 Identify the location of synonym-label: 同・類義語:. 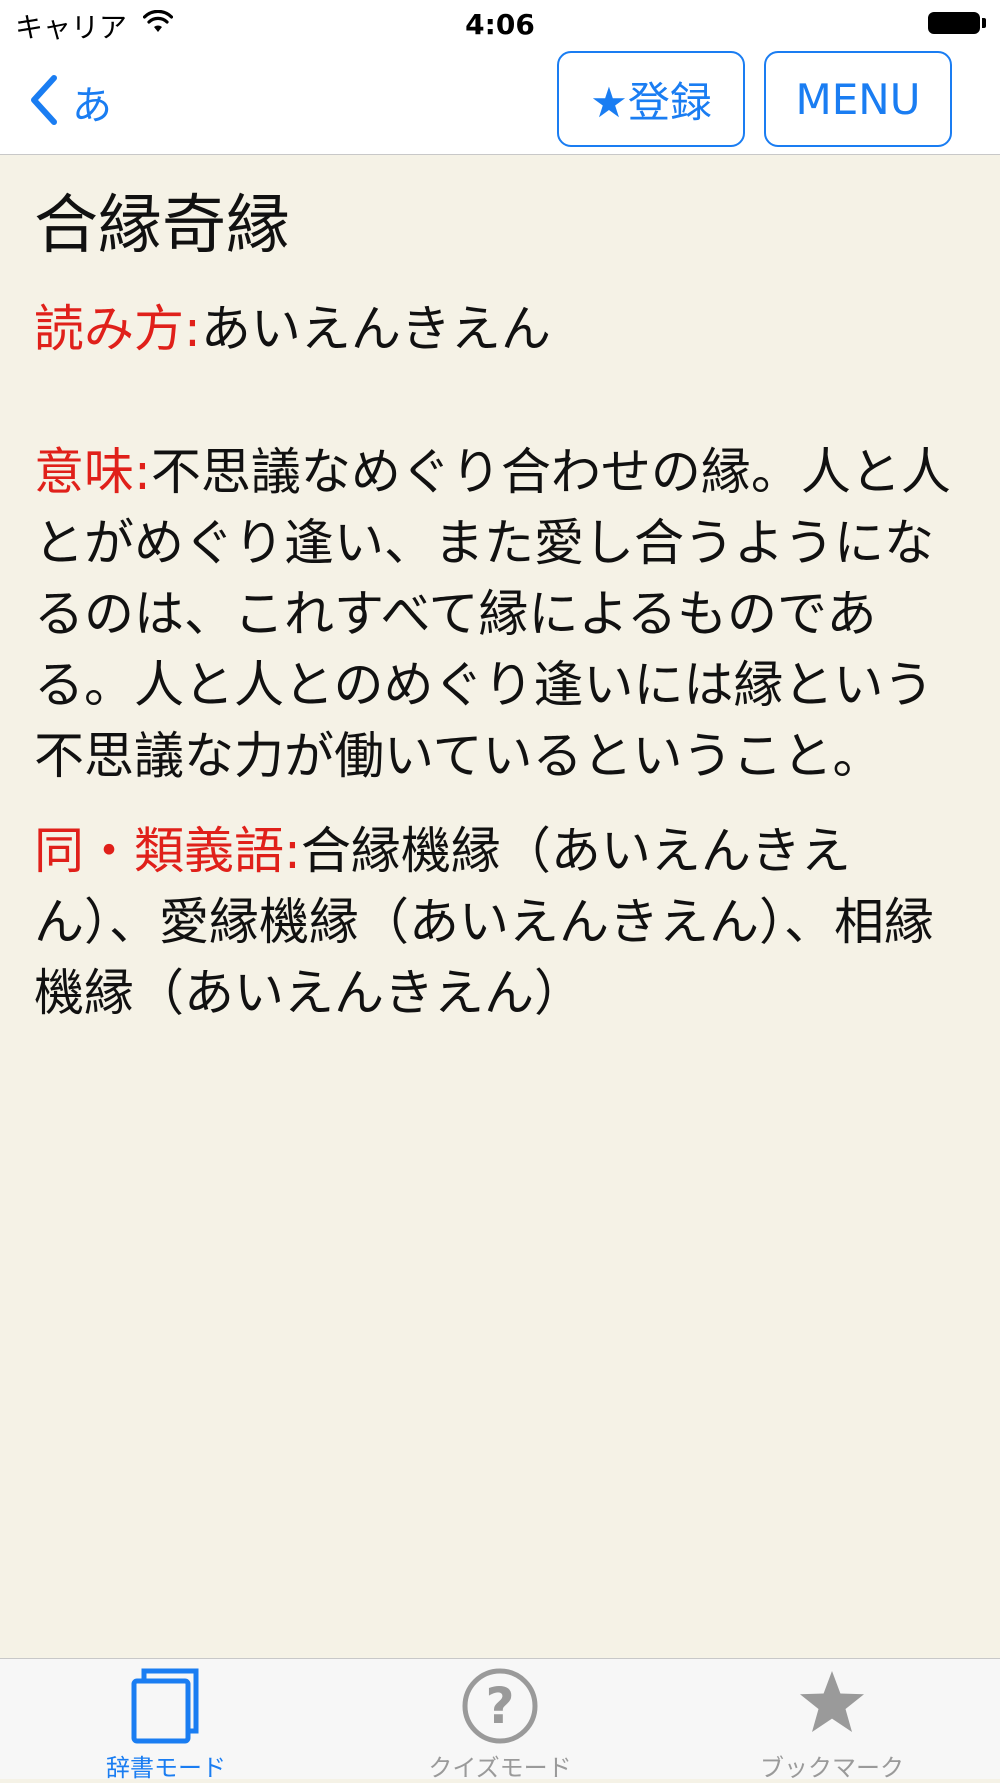
(167, 851).